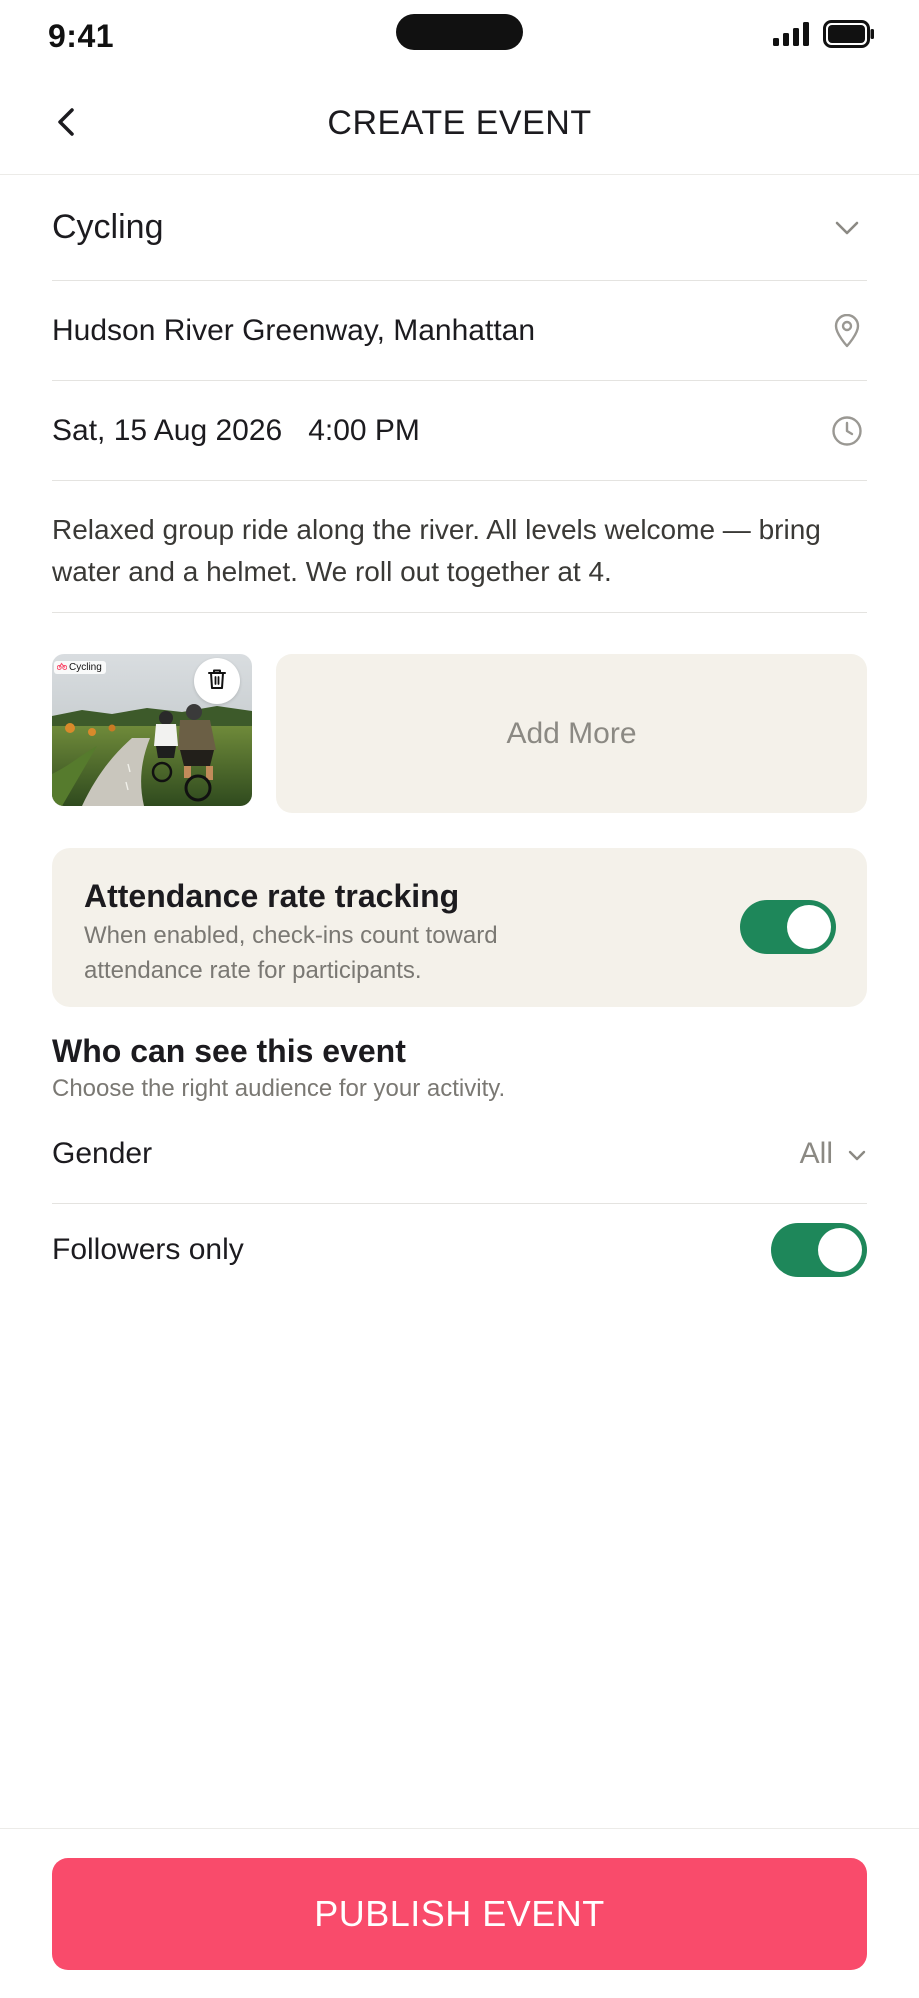 The height and width of the screenshot is (1998, 919). I want to click on date-time-field: Sat, 15 Aug 2026 4:00 PM, so click(459, 431).